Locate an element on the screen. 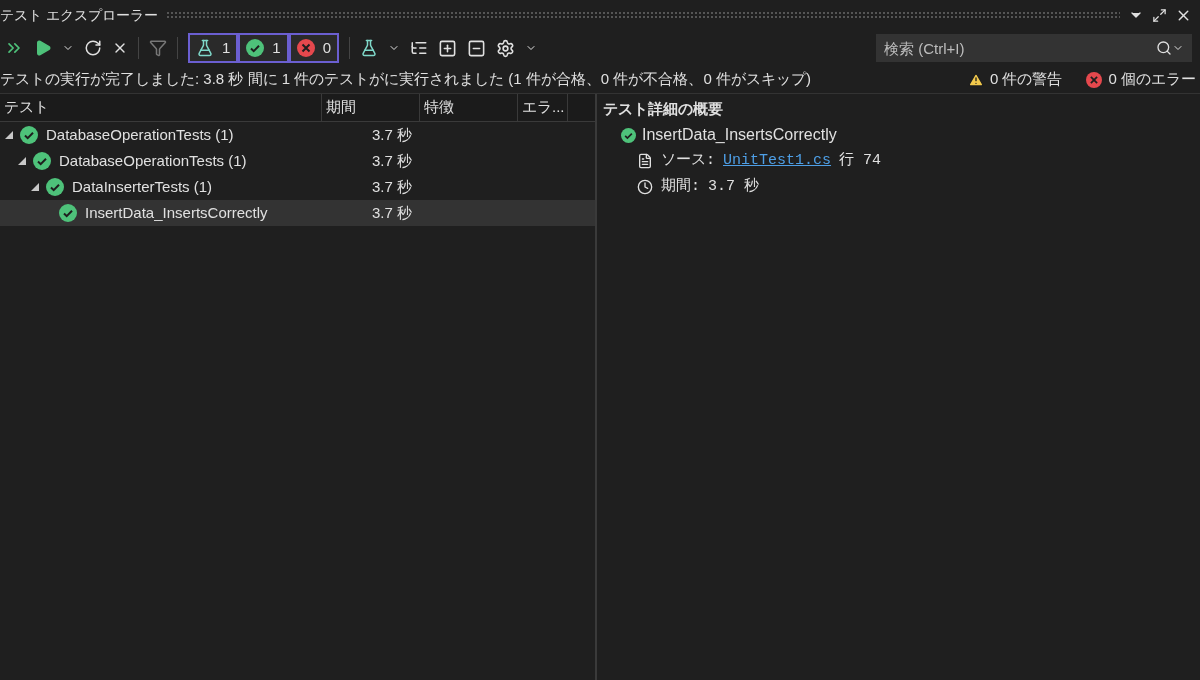 The height and width of the screenshot is (680, 1200). flask-icon is located at coordinates (205, 48).